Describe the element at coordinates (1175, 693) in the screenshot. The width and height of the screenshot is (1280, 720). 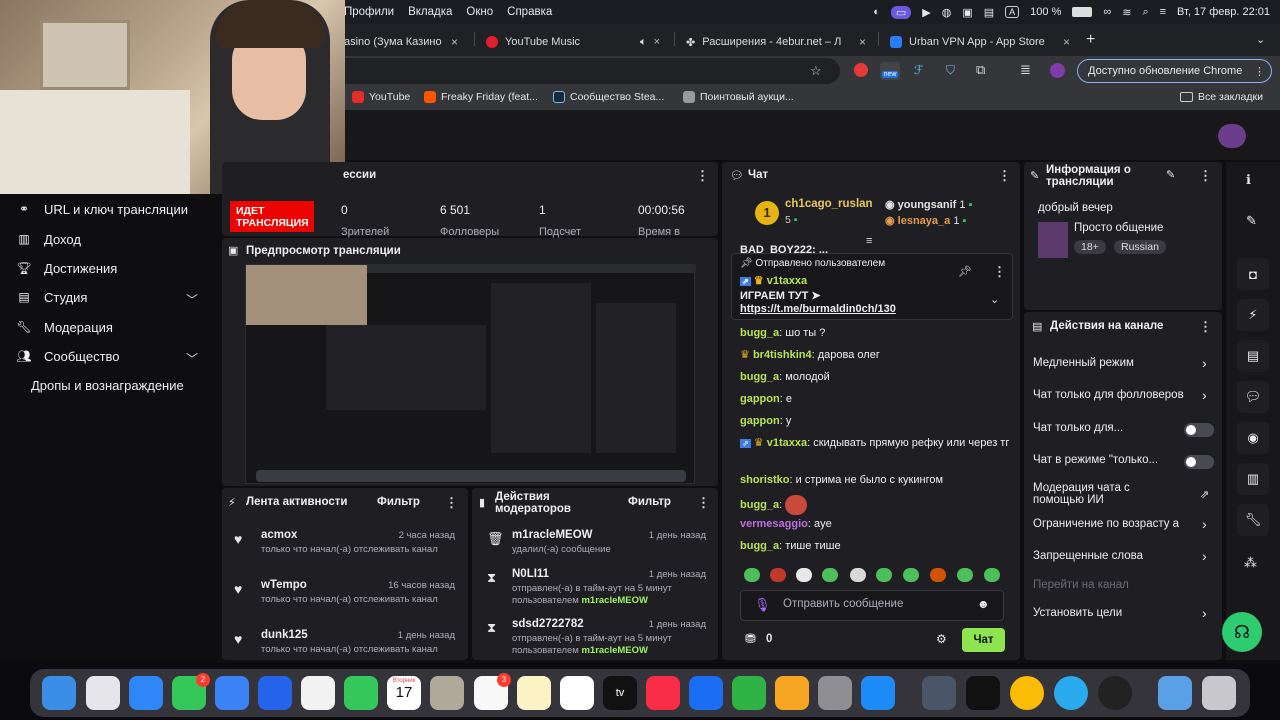
I see `downloads-folder-icon` at that location.